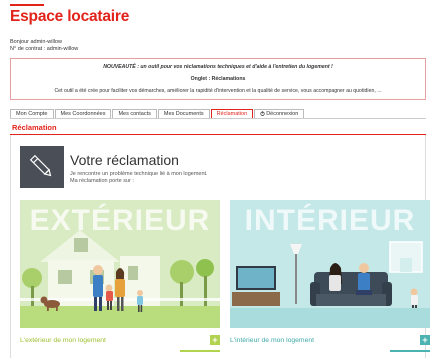 The height and width of the screenshot is (358, 431). I want to click on interior-link-label: L'intérieur de mon logement, so click(272, 340).